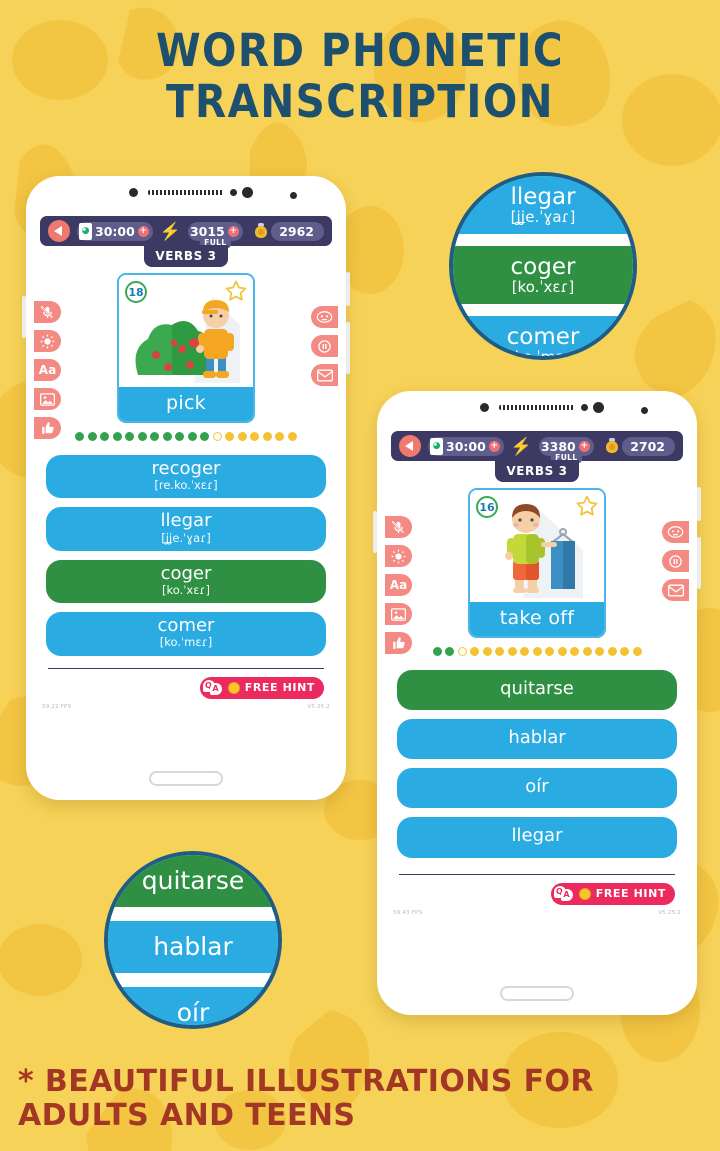 Image resolution: width=720 pixels, height=1151 pixels. Describe the element at coordinates (186, 256) in the screenshot. I see `level-tab: VERBS 3` at that location.